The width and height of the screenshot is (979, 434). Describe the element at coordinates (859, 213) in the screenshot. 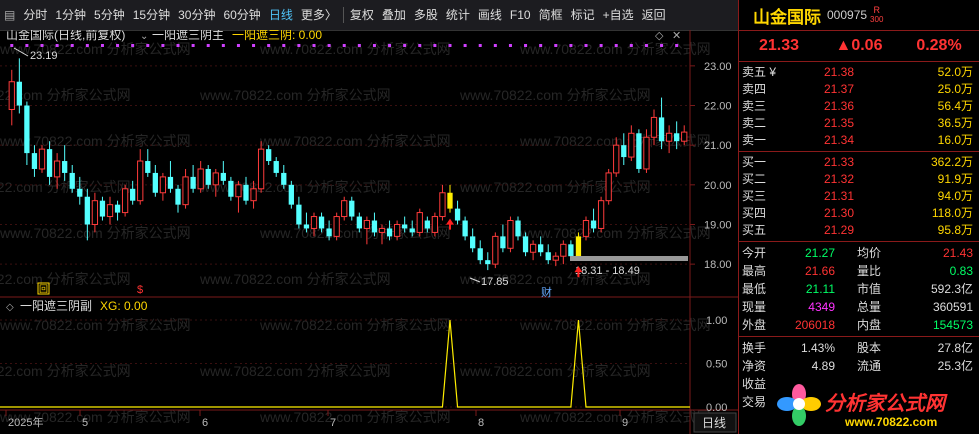

I see `order-row: 买四 21.30 118.0万` at that location.